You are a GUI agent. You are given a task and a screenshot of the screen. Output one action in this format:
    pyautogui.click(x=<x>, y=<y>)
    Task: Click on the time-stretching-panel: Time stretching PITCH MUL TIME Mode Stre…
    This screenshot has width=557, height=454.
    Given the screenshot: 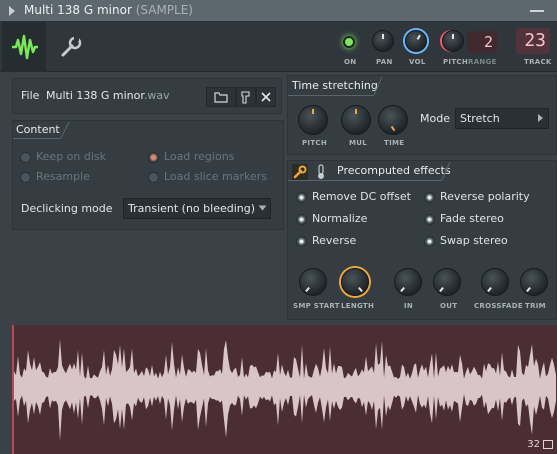 What is the action you would take?
    pyautogui.click(x=422, y=115)
    